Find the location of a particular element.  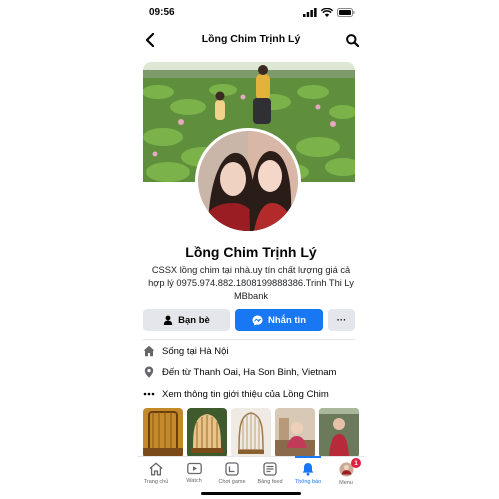

more-options-button: ··· is located at coordinates (341, 320).